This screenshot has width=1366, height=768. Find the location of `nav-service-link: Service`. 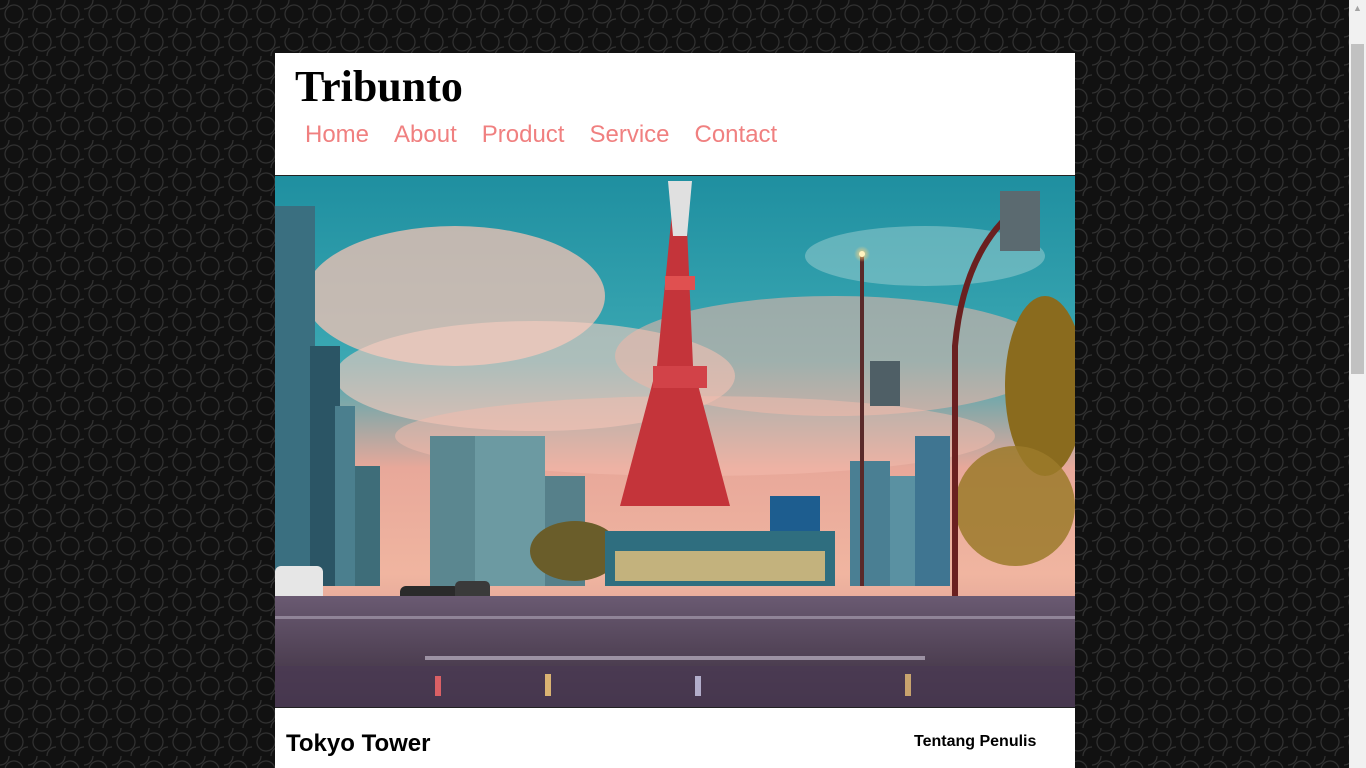

nav-service-link: Service is located at coordinates (629, 135).